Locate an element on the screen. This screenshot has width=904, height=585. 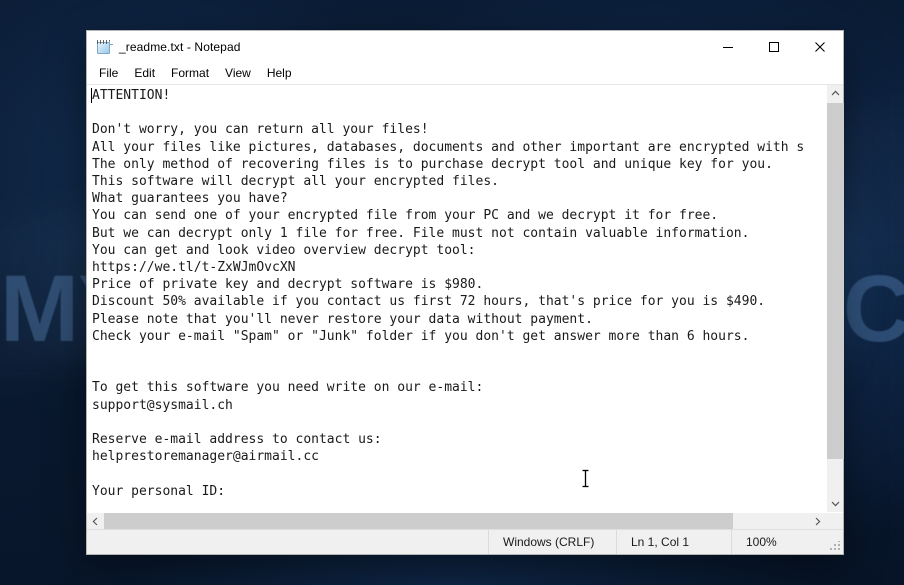
status-cursor-position: Ln 1, Col 1 is located at coordinates (673, 542).